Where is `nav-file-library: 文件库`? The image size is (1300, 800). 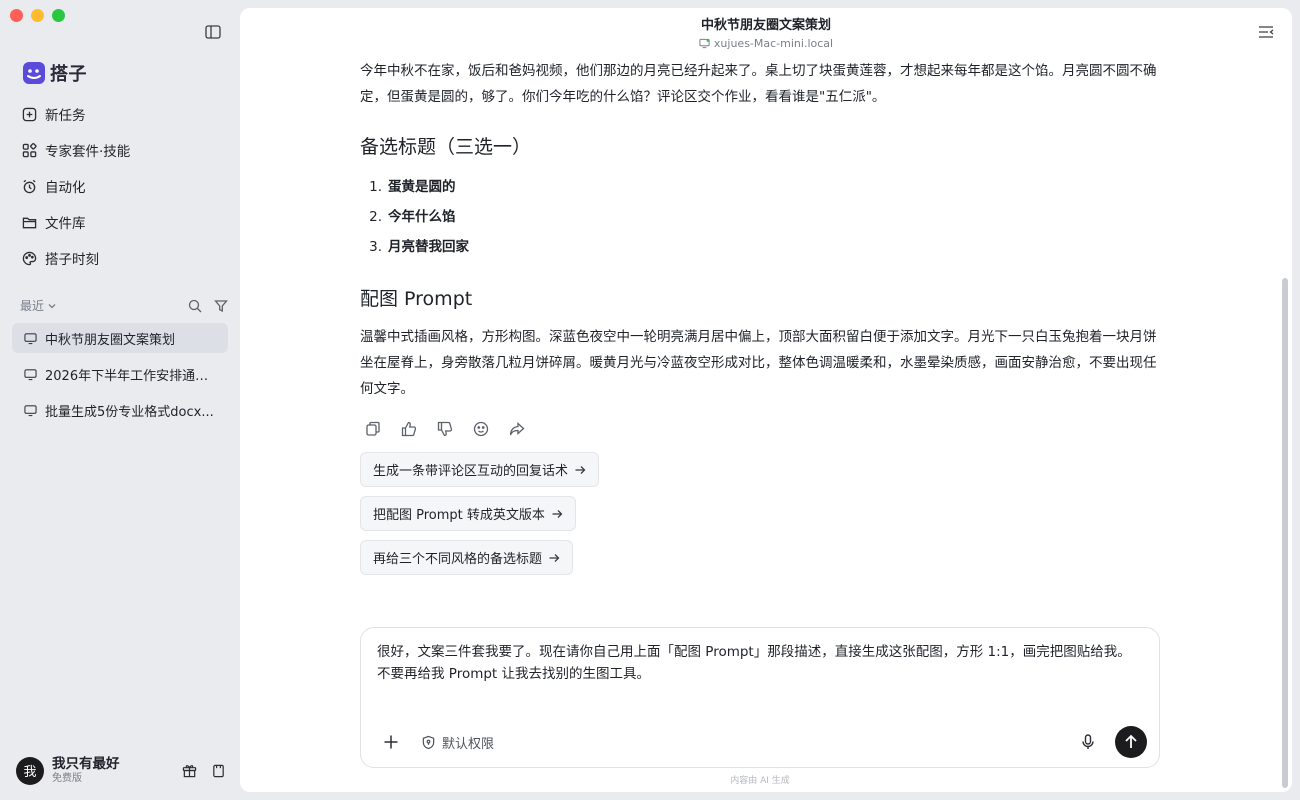
nav-file-library: 文件库 is located at coordinates (120, 222).